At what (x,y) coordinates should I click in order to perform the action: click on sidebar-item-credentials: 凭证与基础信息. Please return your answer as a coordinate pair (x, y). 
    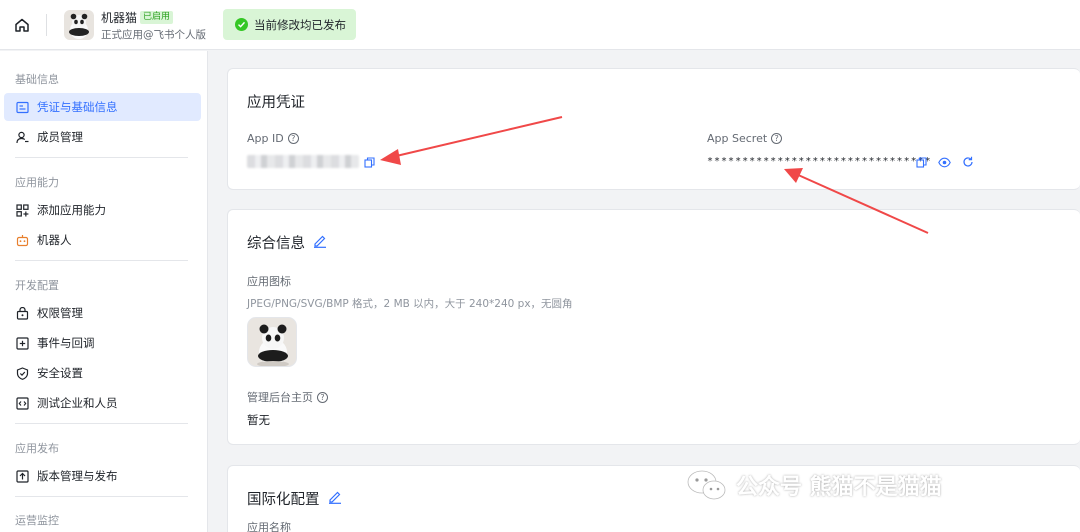
    Looking at the image, I should click on (102, 107).